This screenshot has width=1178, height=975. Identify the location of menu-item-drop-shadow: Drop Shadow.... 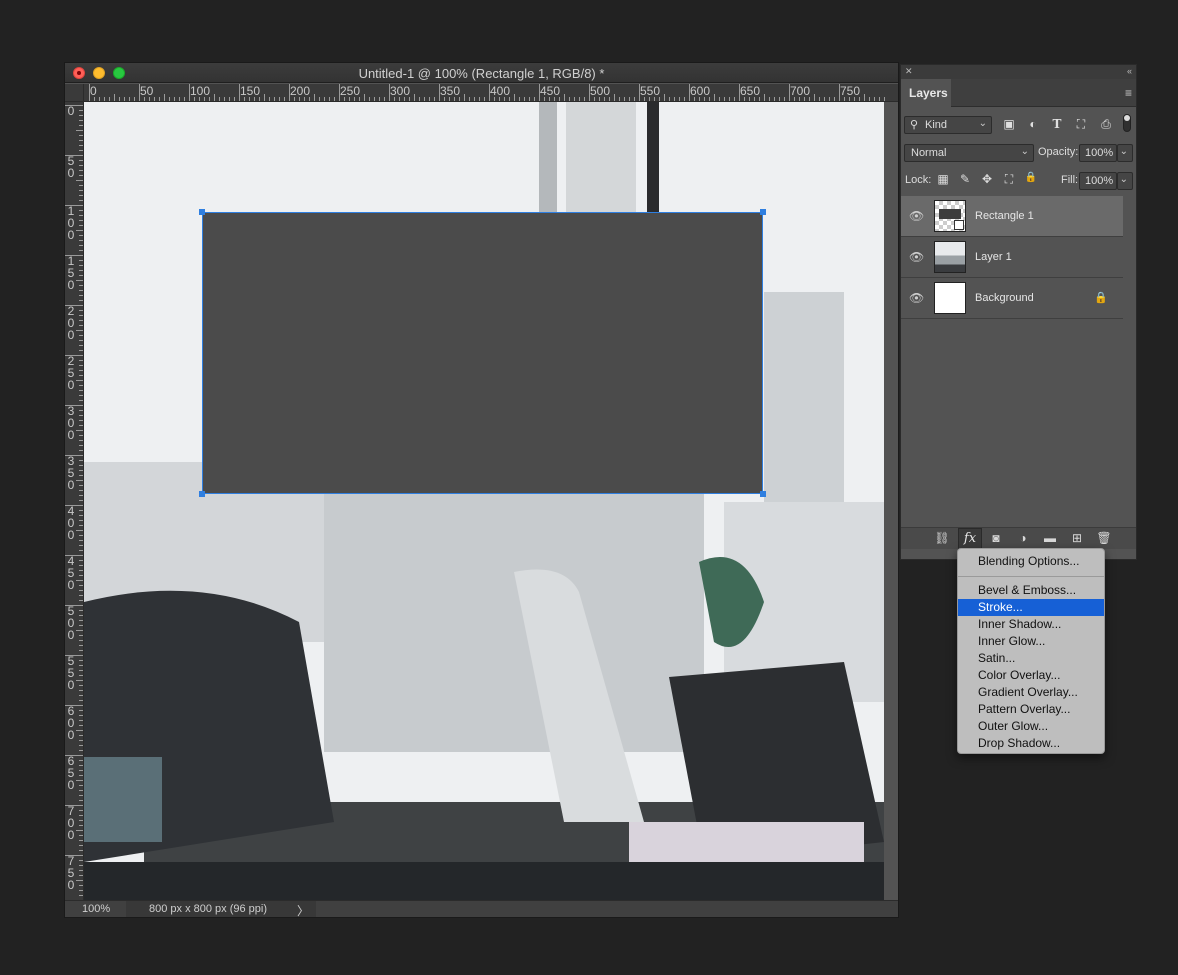
(1031, 743).